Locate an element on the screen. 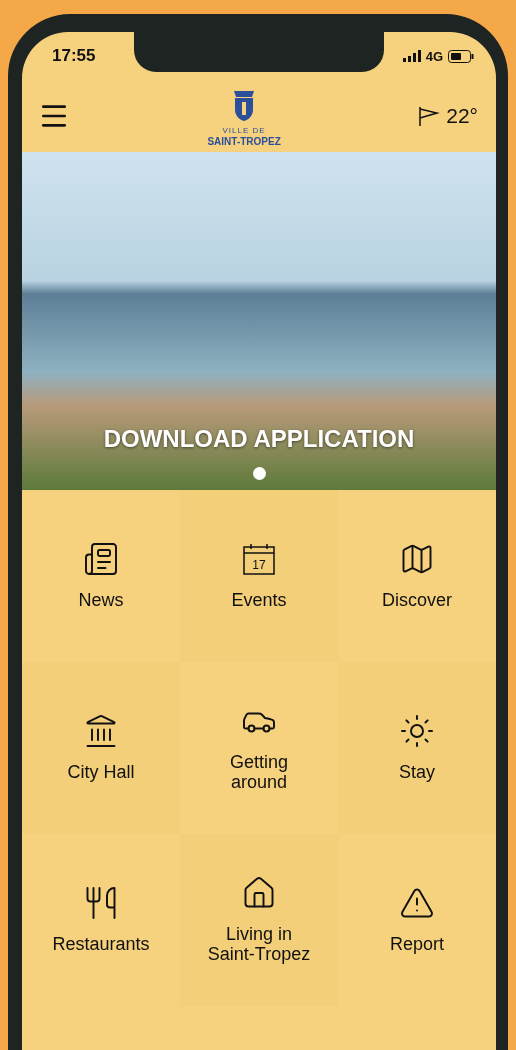  battery-icon is located at coordinates (461, 56).